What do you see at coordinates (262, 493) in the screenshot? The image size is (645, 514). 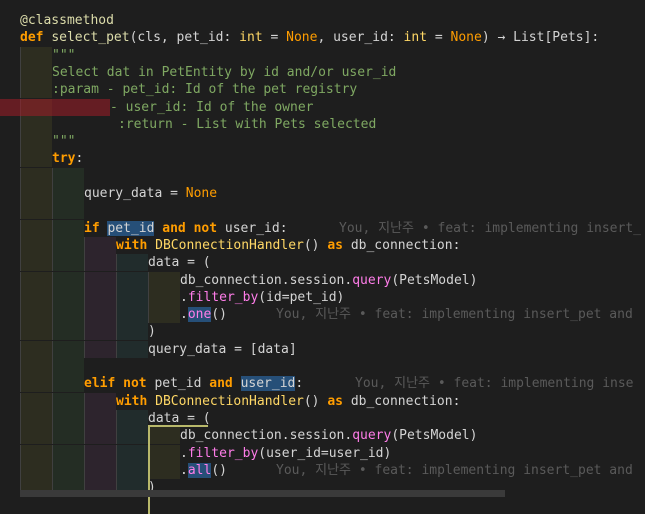 I see `horizontal-scrollbar` at bounding box center [262, 493].